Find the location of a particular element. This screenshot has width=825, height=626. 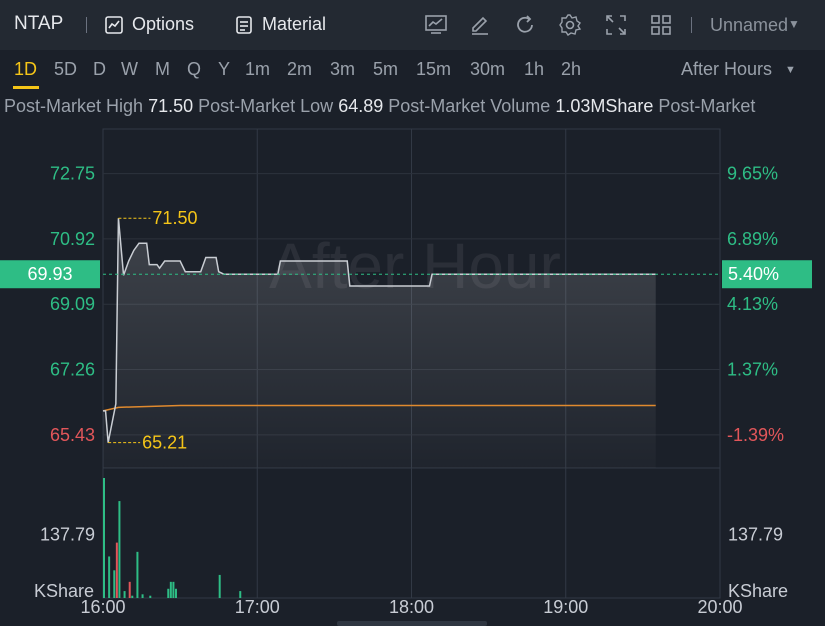

percent-tick-label: 4.13% is located at coordinates (752, 304).